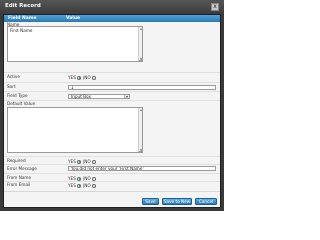 This screenshot has height=240, width=320. I want to click on required-yes-radio, so click(78, 161).